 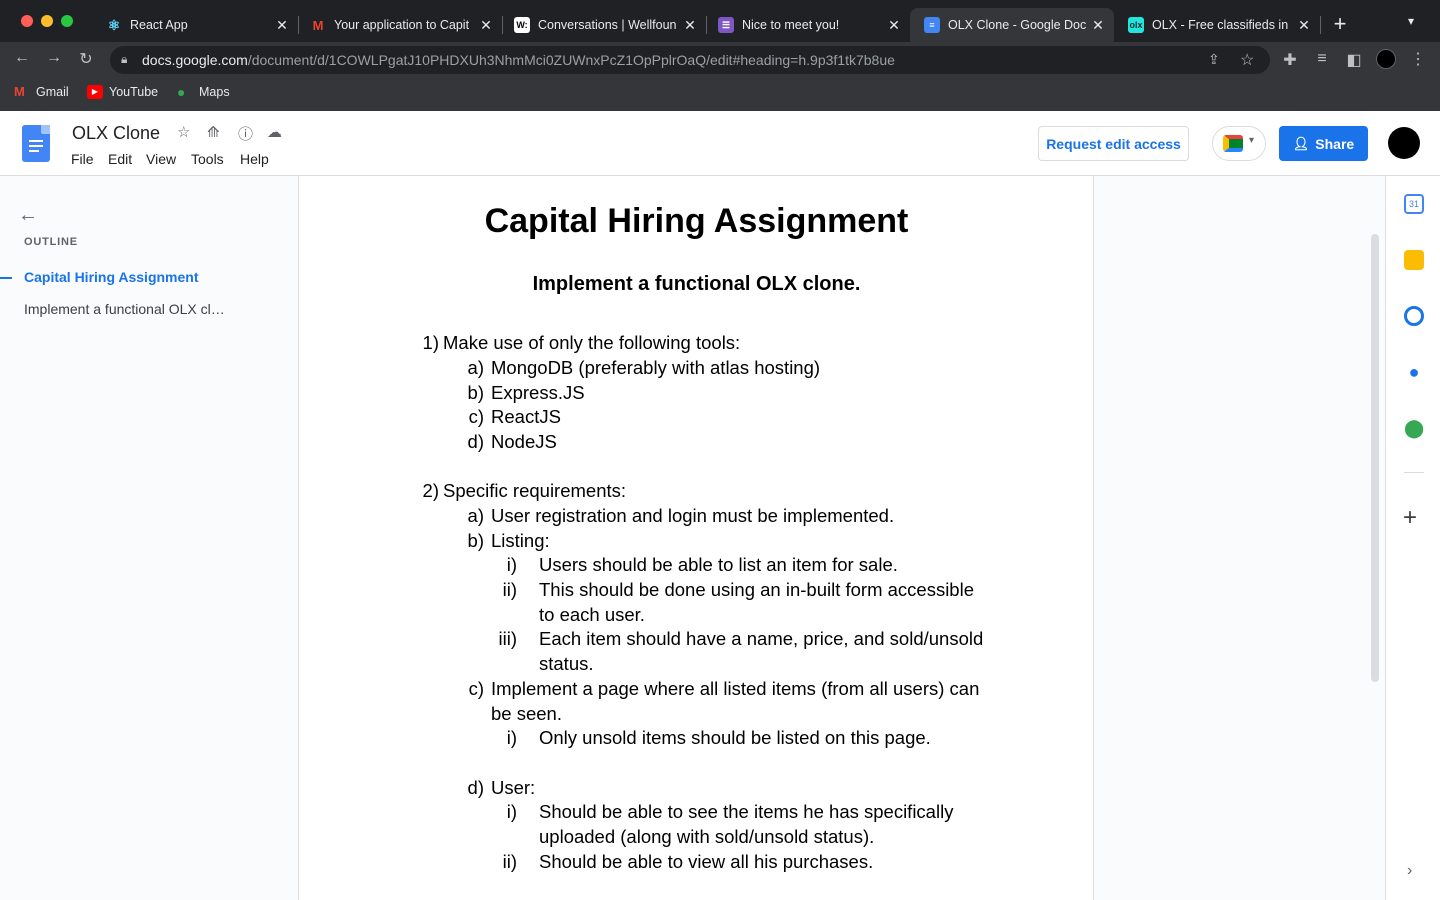 What do you see at coordinates (254, 159) in the screenshot?
I see `menu-help: Help` at bounding box center [254, 159].